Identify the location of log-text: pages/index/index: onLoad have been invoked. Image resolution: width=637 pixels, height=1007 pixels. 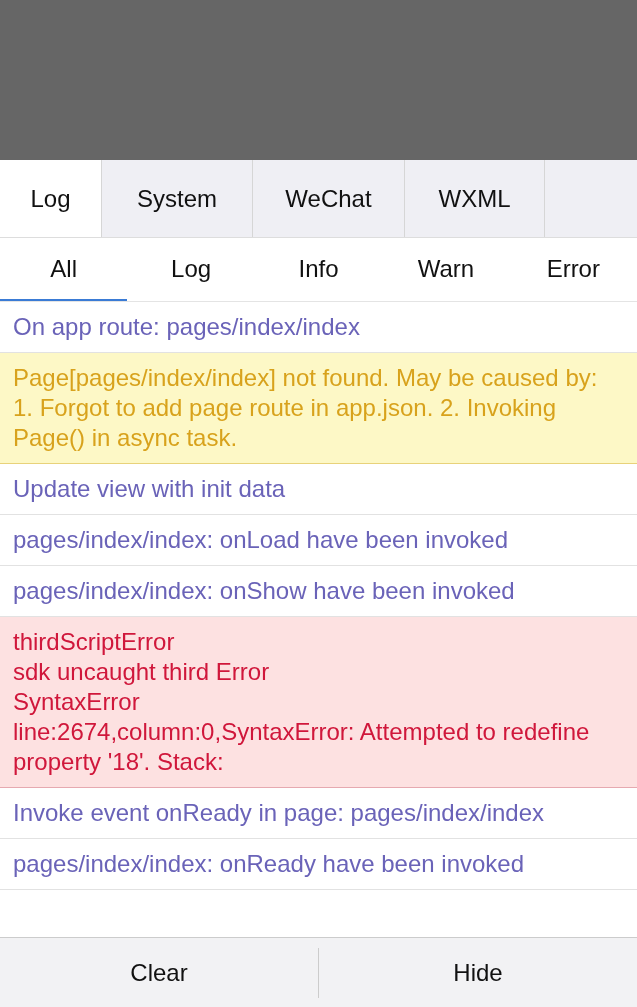
(261, 540).